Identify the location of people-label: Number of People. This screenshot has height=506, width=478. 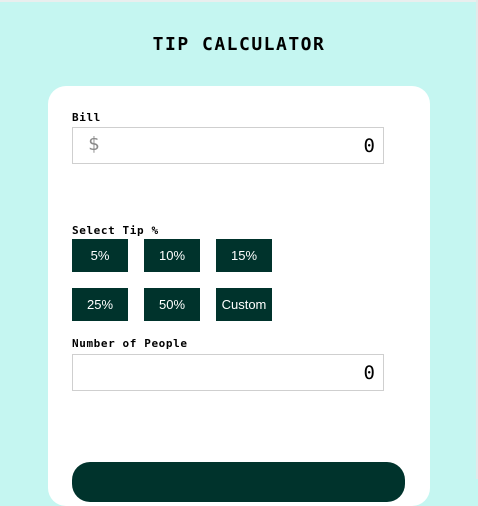
(130, 343).